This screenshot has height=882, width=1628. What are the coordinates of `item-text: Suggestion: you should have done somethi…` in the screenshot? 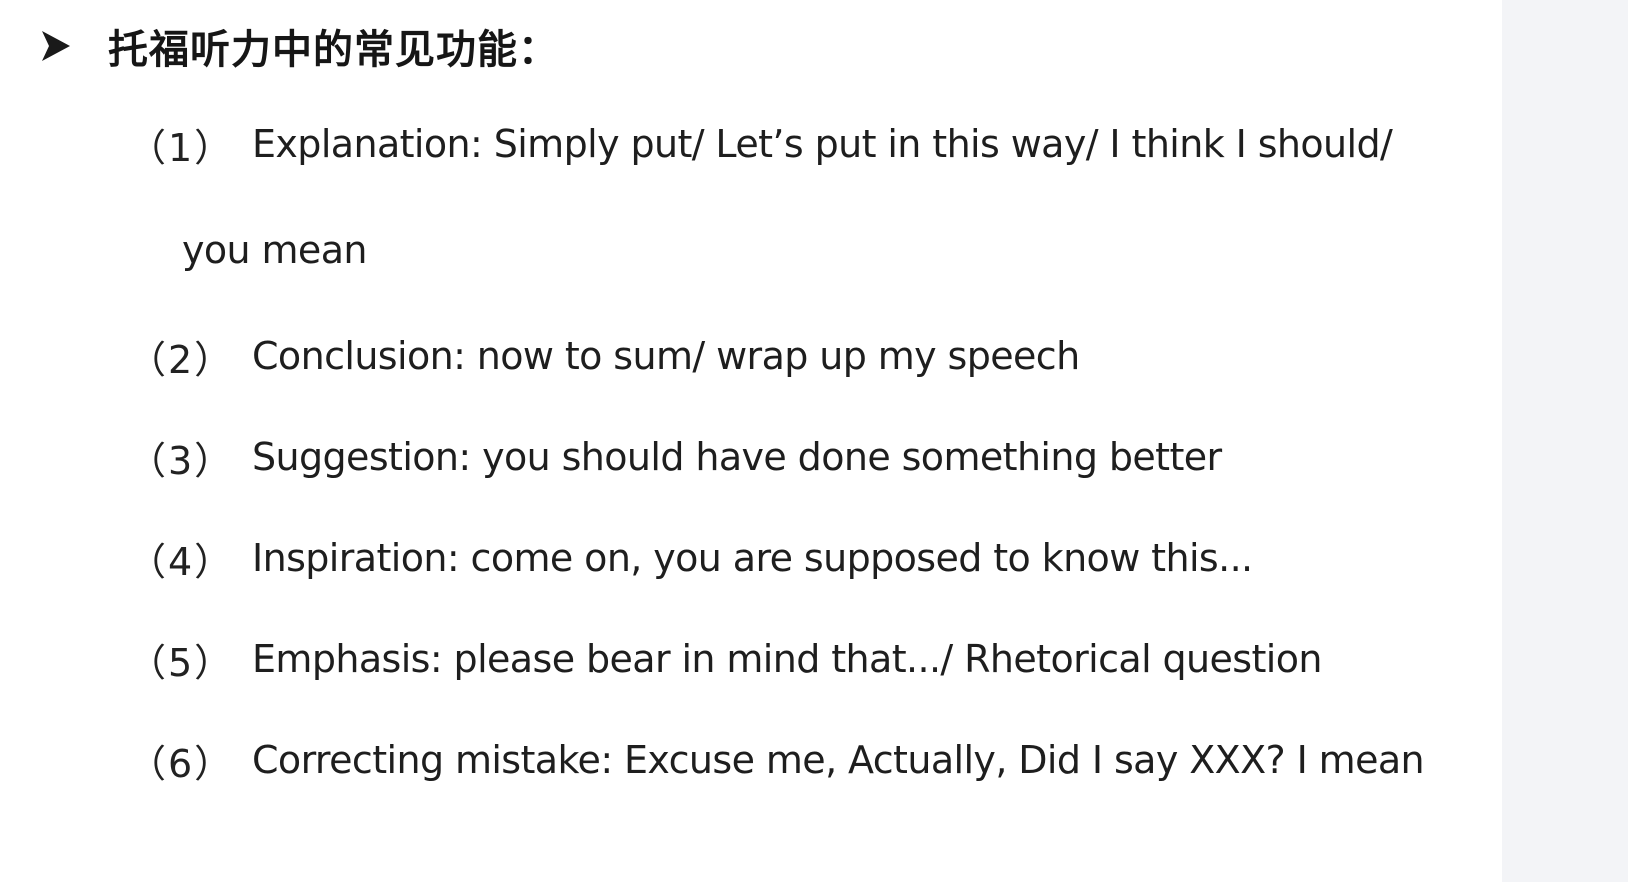 It's located at (737, 457).